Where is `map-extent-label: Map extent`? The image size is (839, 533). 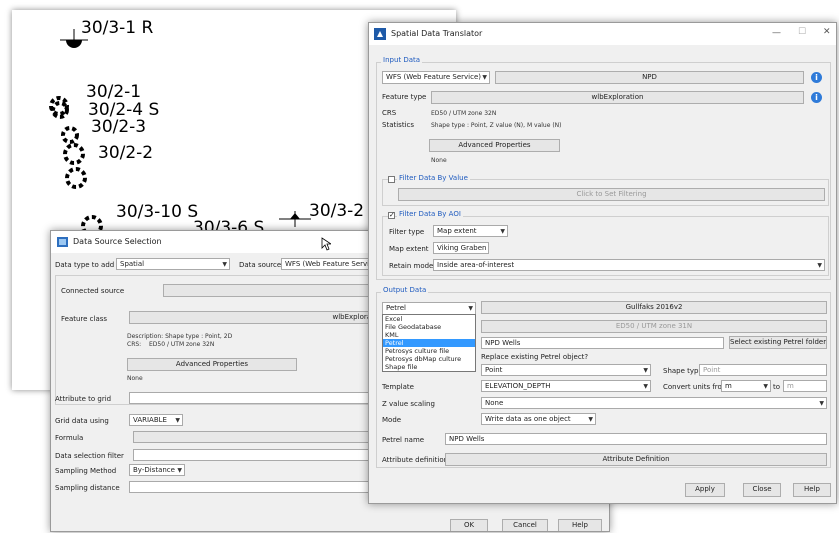
map-extent-label: Map extent is located at coordinates (409, 249).